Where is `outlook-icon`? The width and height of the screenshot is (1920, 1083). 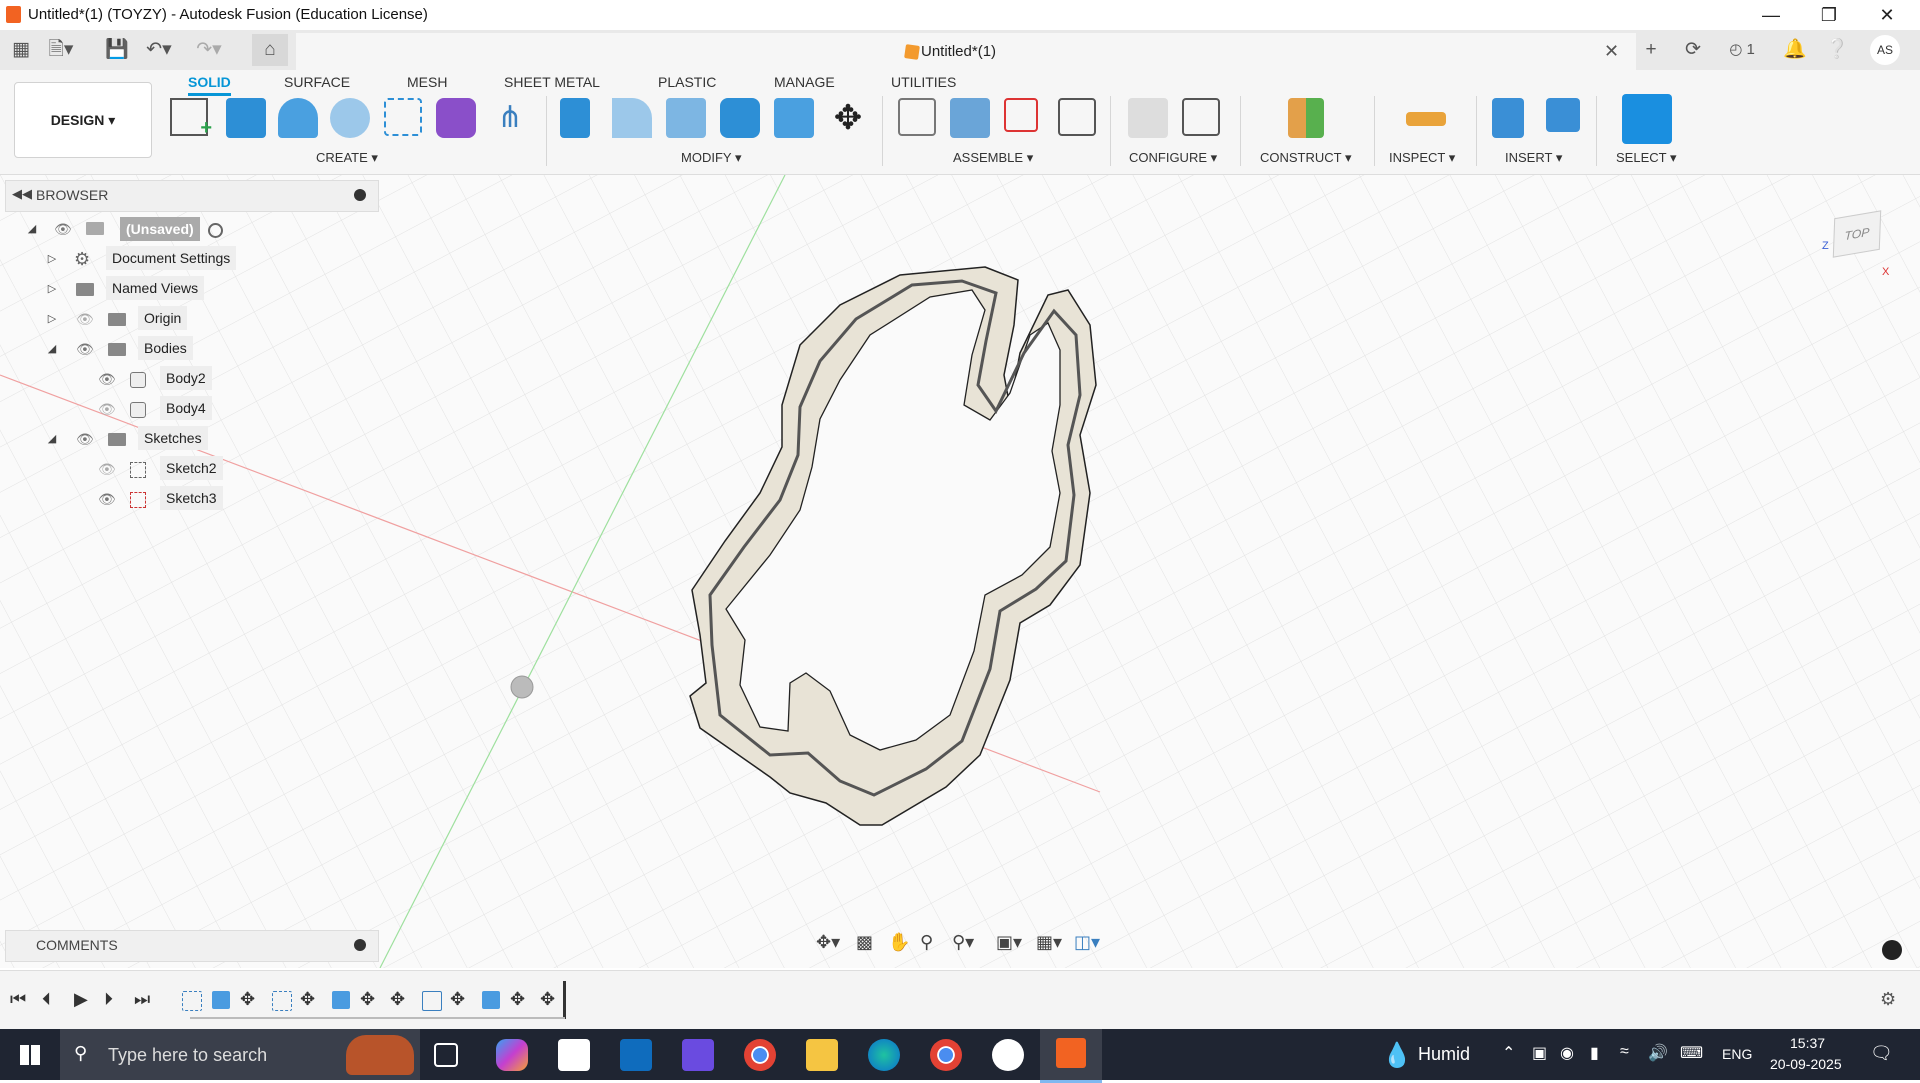
outlook-icon is located at coordinates (636, 1055).